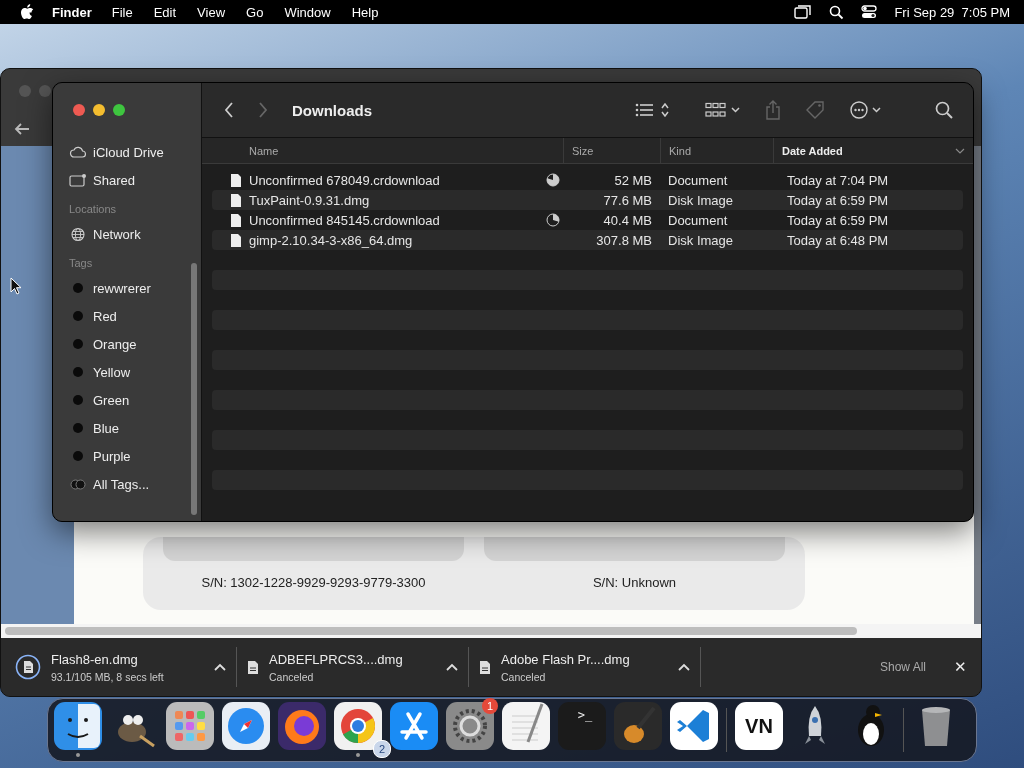 This screenshot has width=1024, height=768. Describe the element at coordinates (135, 288) in the screenshot. I see `sidebar-item: rewwrerer` at that location.